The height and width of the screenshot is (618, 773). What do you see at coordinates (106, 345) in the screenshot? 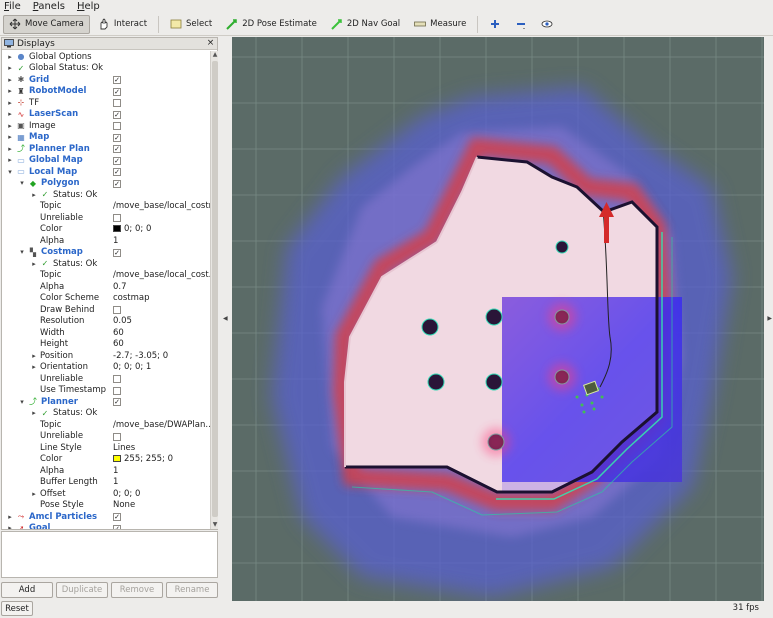
I see `tree-row: Height 60` at bounding box center [106, 345].